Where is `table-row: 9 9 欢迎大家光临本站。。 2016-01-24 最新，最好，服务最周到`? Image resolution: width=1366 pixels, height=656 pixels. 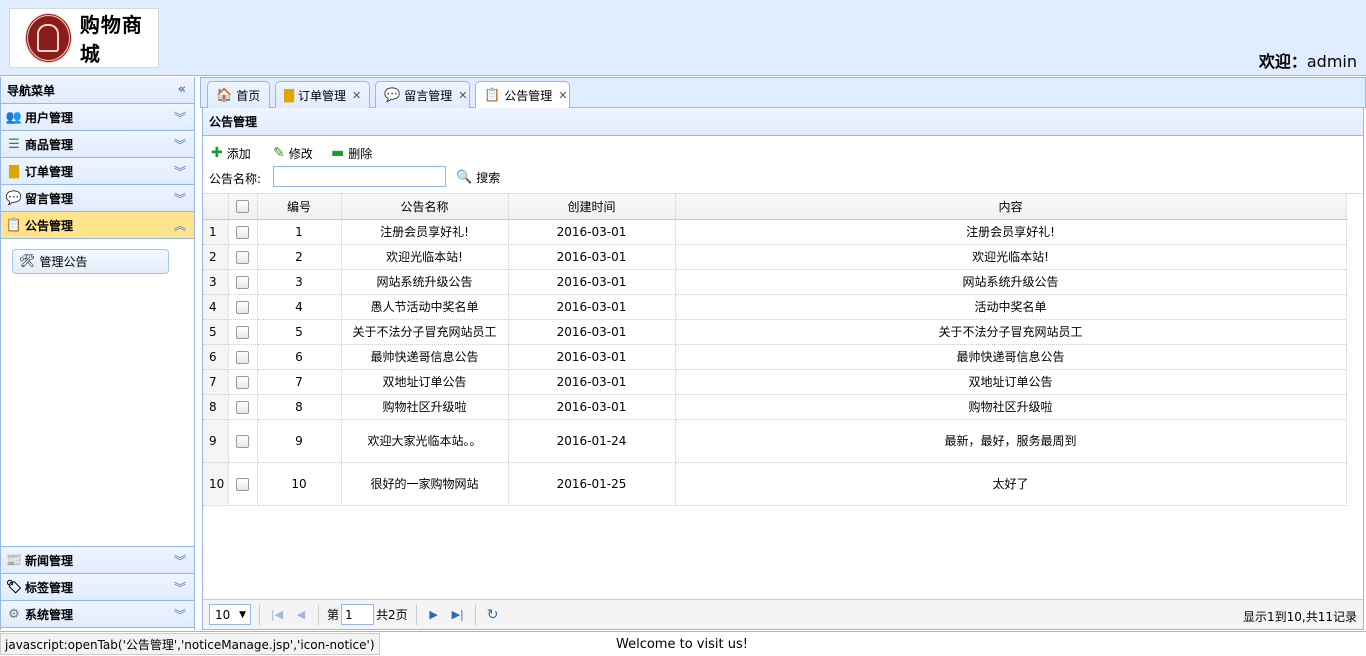 table-row: 9 9 欢迎大家光临本站。。 2016-01-24 最新，最好，服务最周到 is located at coordinates (775, 441).